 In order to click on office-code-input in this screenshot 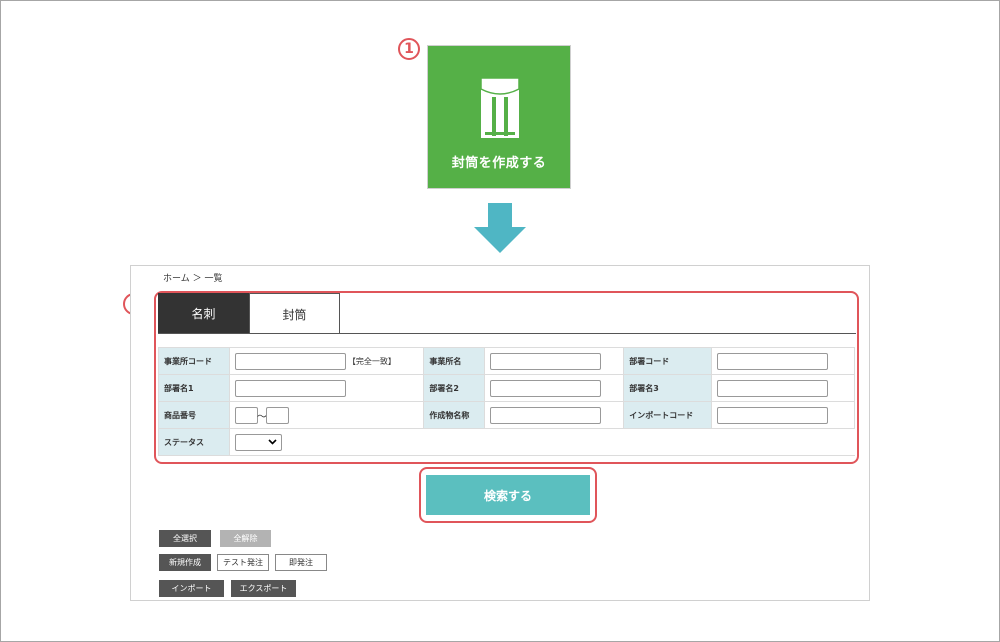, I will do `click(290, 361)`.